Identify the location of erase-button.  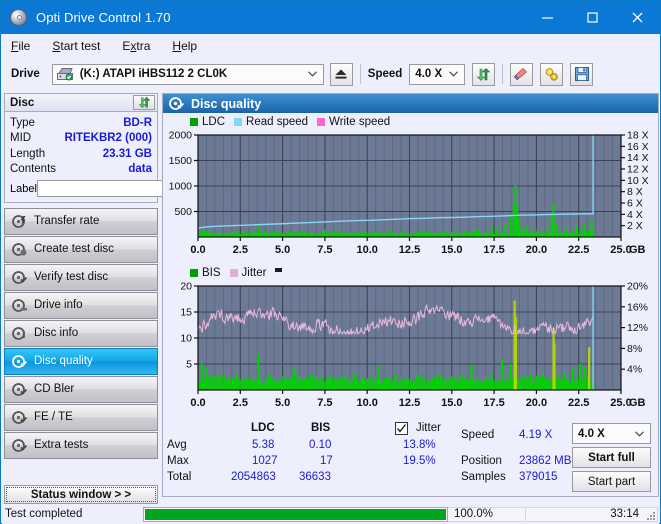
(522, 74).